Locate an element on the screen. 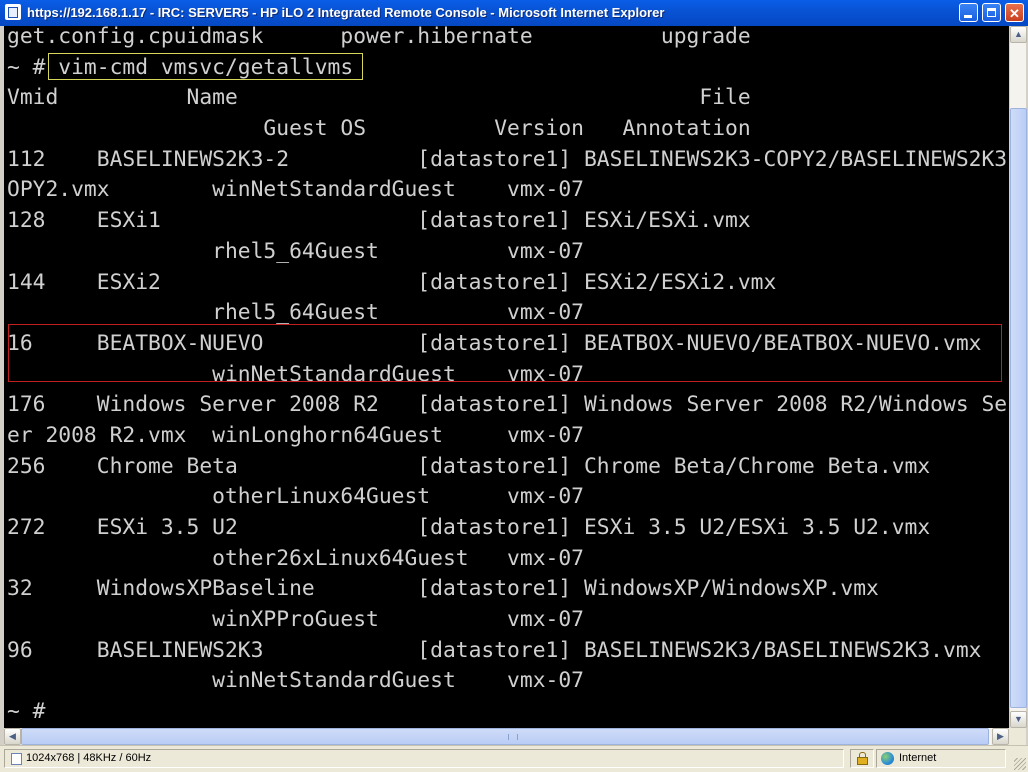 Image resolution: width=1028 pixels, height=772 pixels. resize-grip-icon is located at coordinates (1020, 764).